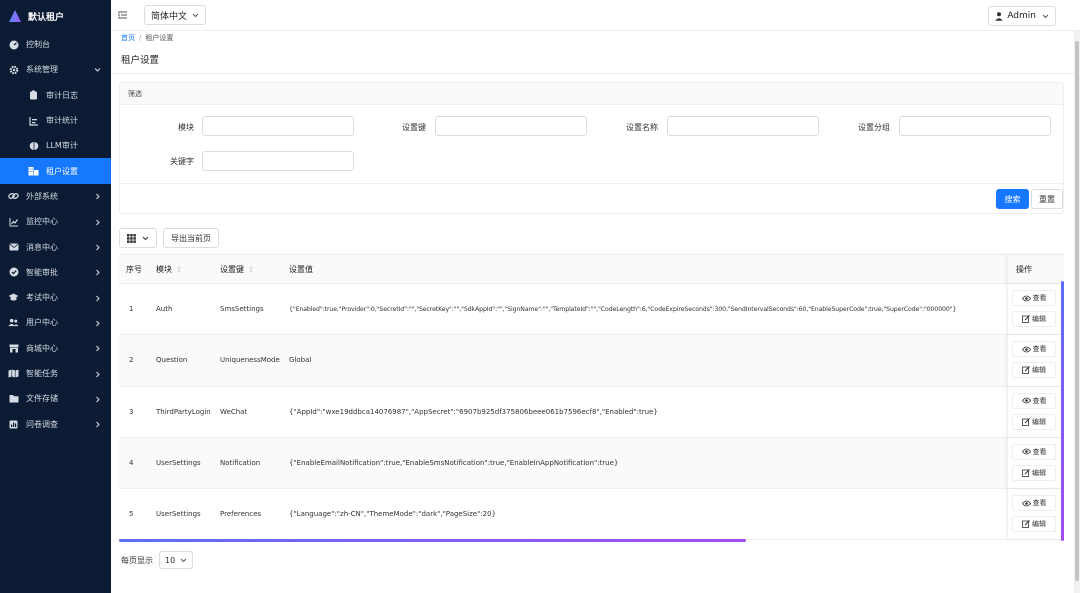  What do you see at coordinates (186, 127) in the screenshot?
I see `filter-label-module: 模块` at bounding box center [186, 127].